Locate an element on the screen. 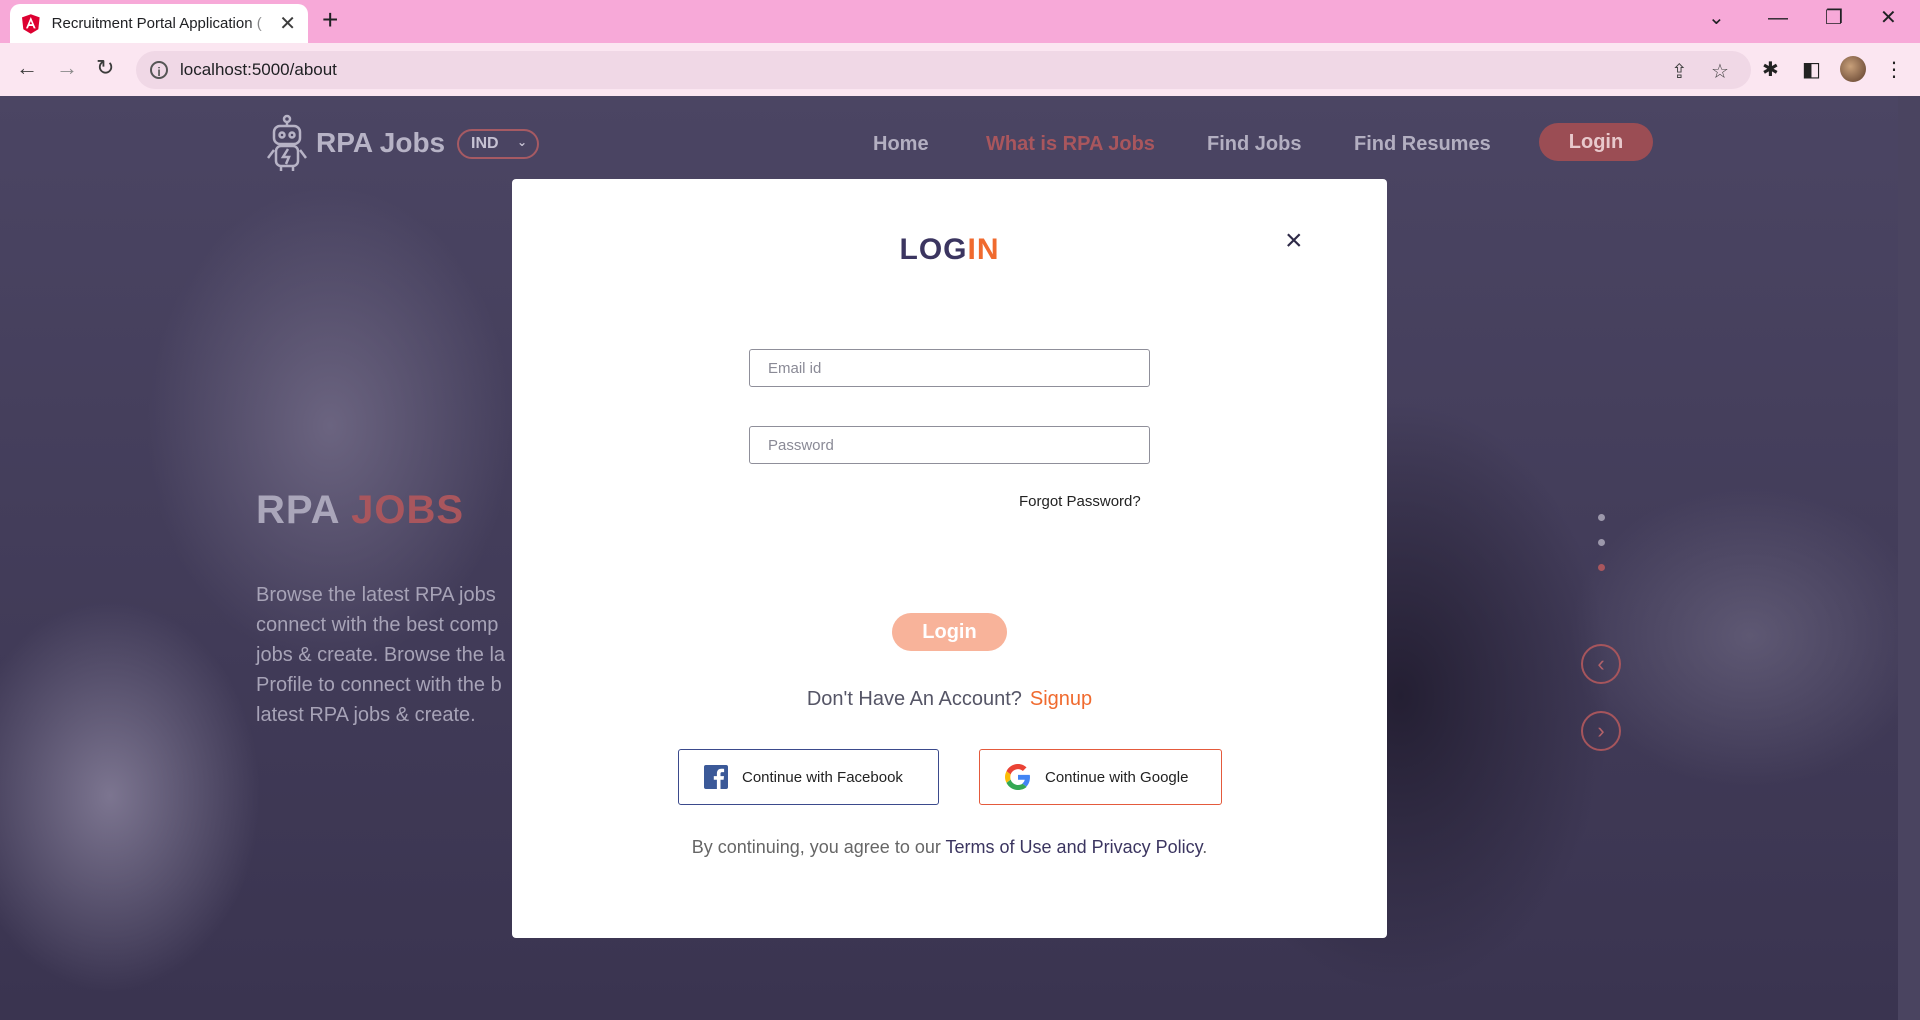 The image size is (1920, 1020). facebook-icon is located at coordinates (716, 777).